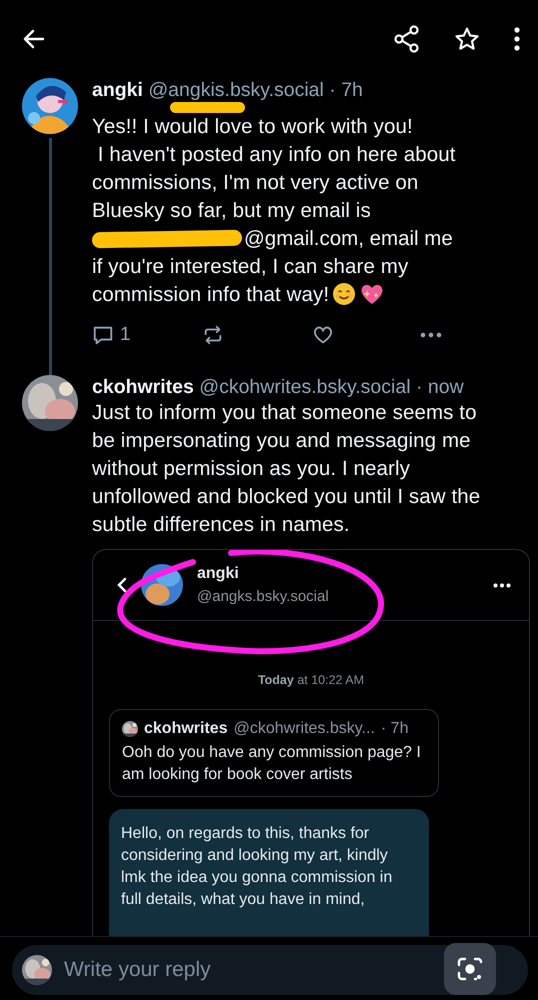 This screenshot has width=538, height=1000. What do you see at coordinates (263, 596) in the screenshot?
I see `contact-handle: @angks.bsky.social` at bounding box center [263, 596].